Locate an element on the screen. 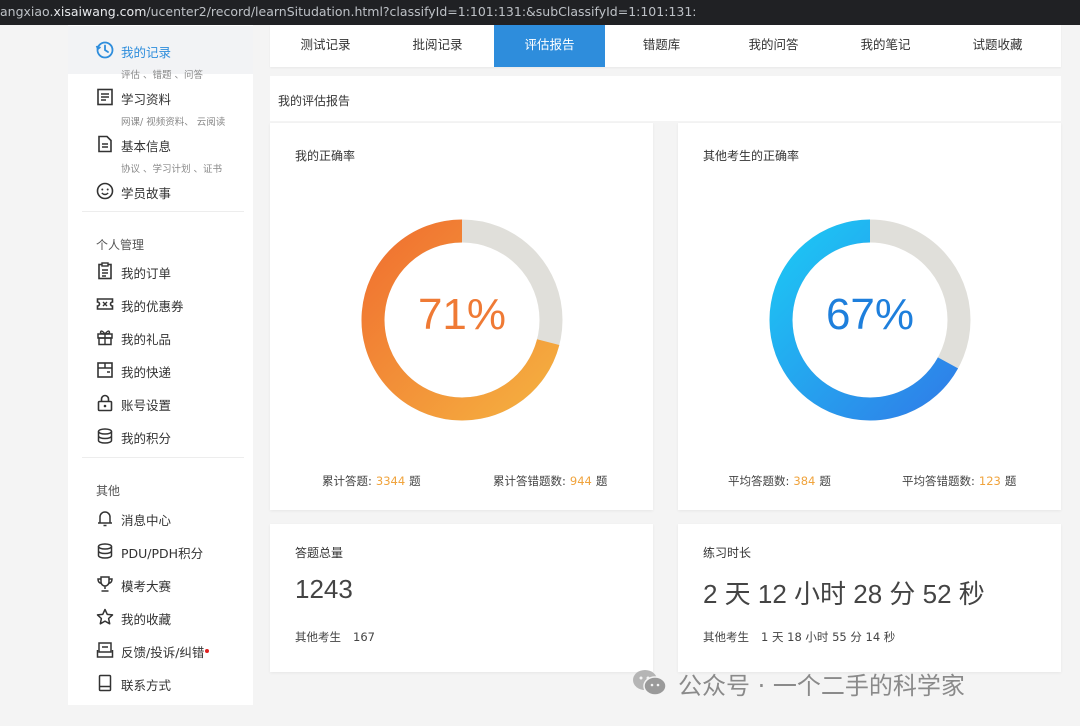 This screenshot has height=726, width=1080. sidebar-item-label: 账号设置 is located at coordinates (146, 405).